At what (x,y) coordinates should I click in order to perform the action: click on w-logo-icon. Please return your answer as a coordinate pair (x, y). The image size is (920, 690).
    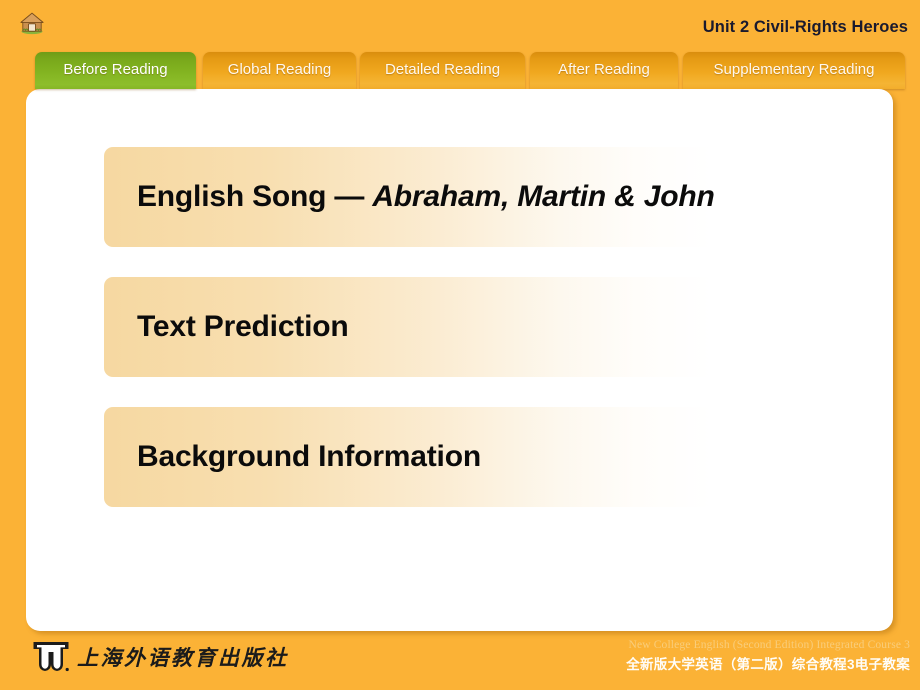
    Looking at the image, I should click on (51, 657).